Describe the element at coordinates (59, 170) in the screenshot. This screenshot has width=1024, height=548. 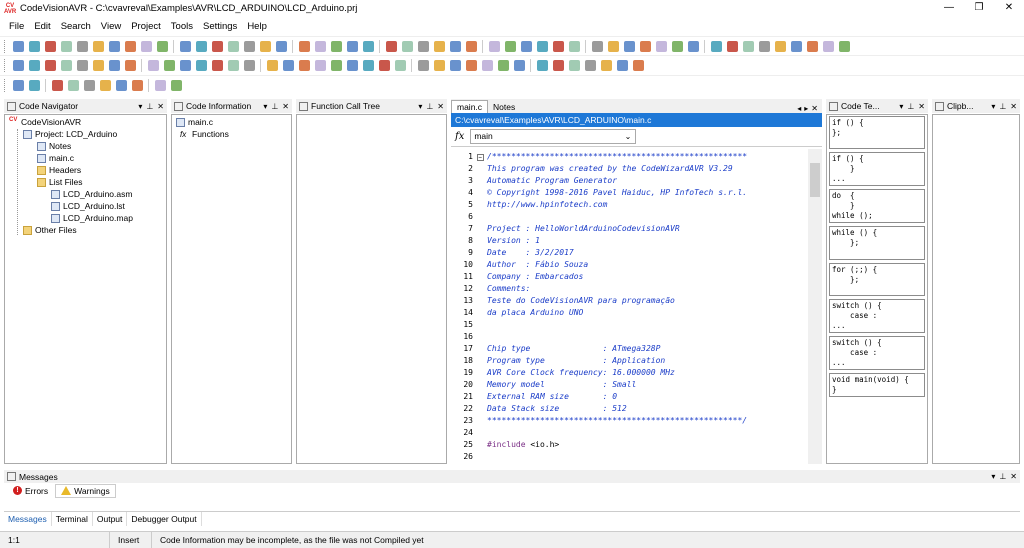
I see `tree-item: Headers` at that location.